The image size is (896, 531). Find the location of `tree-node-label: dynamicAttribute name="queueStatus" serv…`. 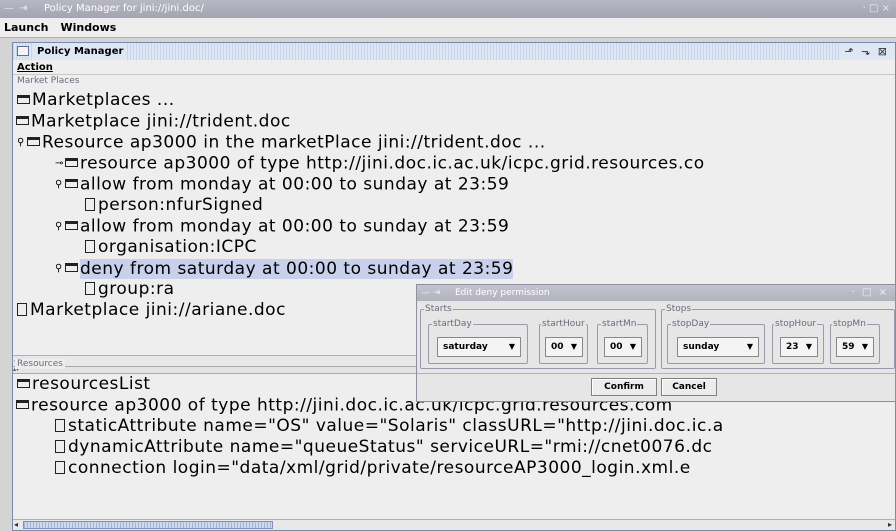

tree-node-label: dynamicAttribute name="queueStatus" serv… is located at coordinates (390, 447).